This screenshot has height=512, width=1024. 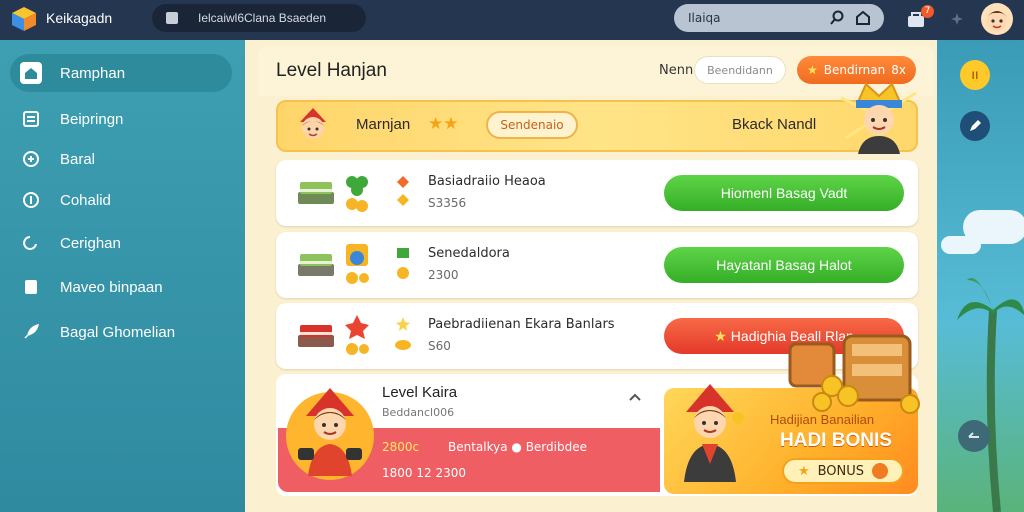 I want to click on sidebar-item-label: Bagal Ghomelian, so click(x=118, y=332).